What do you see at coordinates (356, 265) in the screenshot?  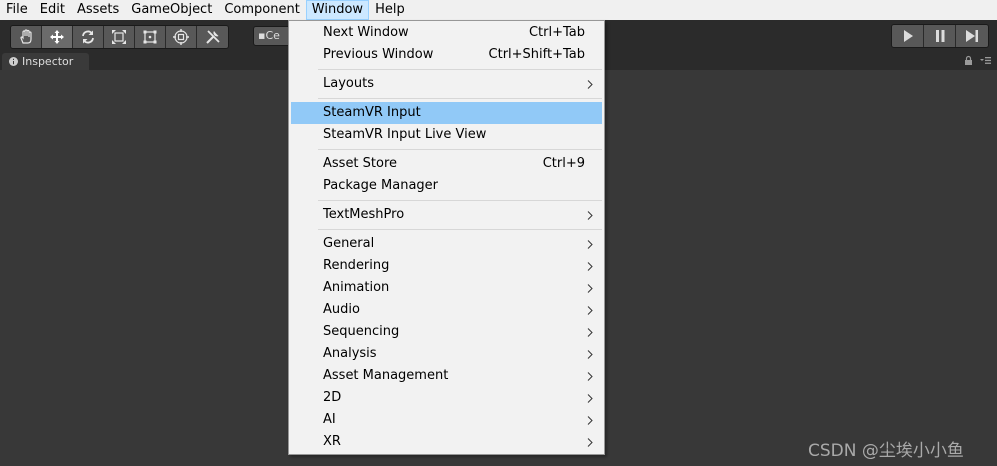 I see `menu-item-label: Rendering` at bounding box center [356, 265].